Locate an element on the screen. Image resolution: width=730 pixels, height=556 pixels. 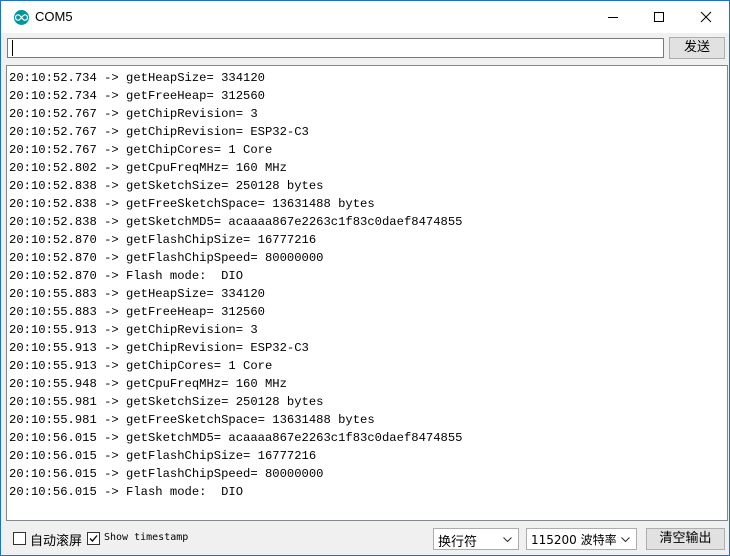
text-caret is located at coordinates (12, 48).